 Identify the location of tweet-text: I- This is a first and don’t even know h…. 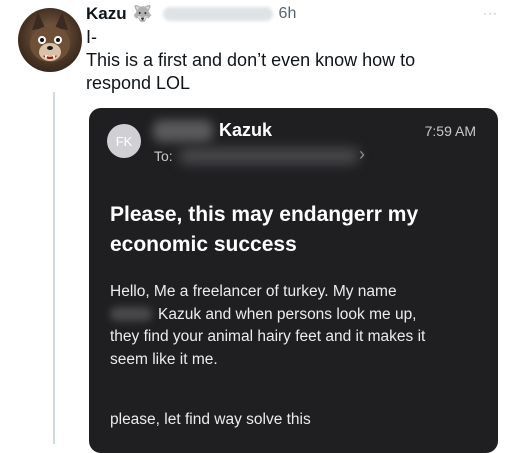
(291, 60).